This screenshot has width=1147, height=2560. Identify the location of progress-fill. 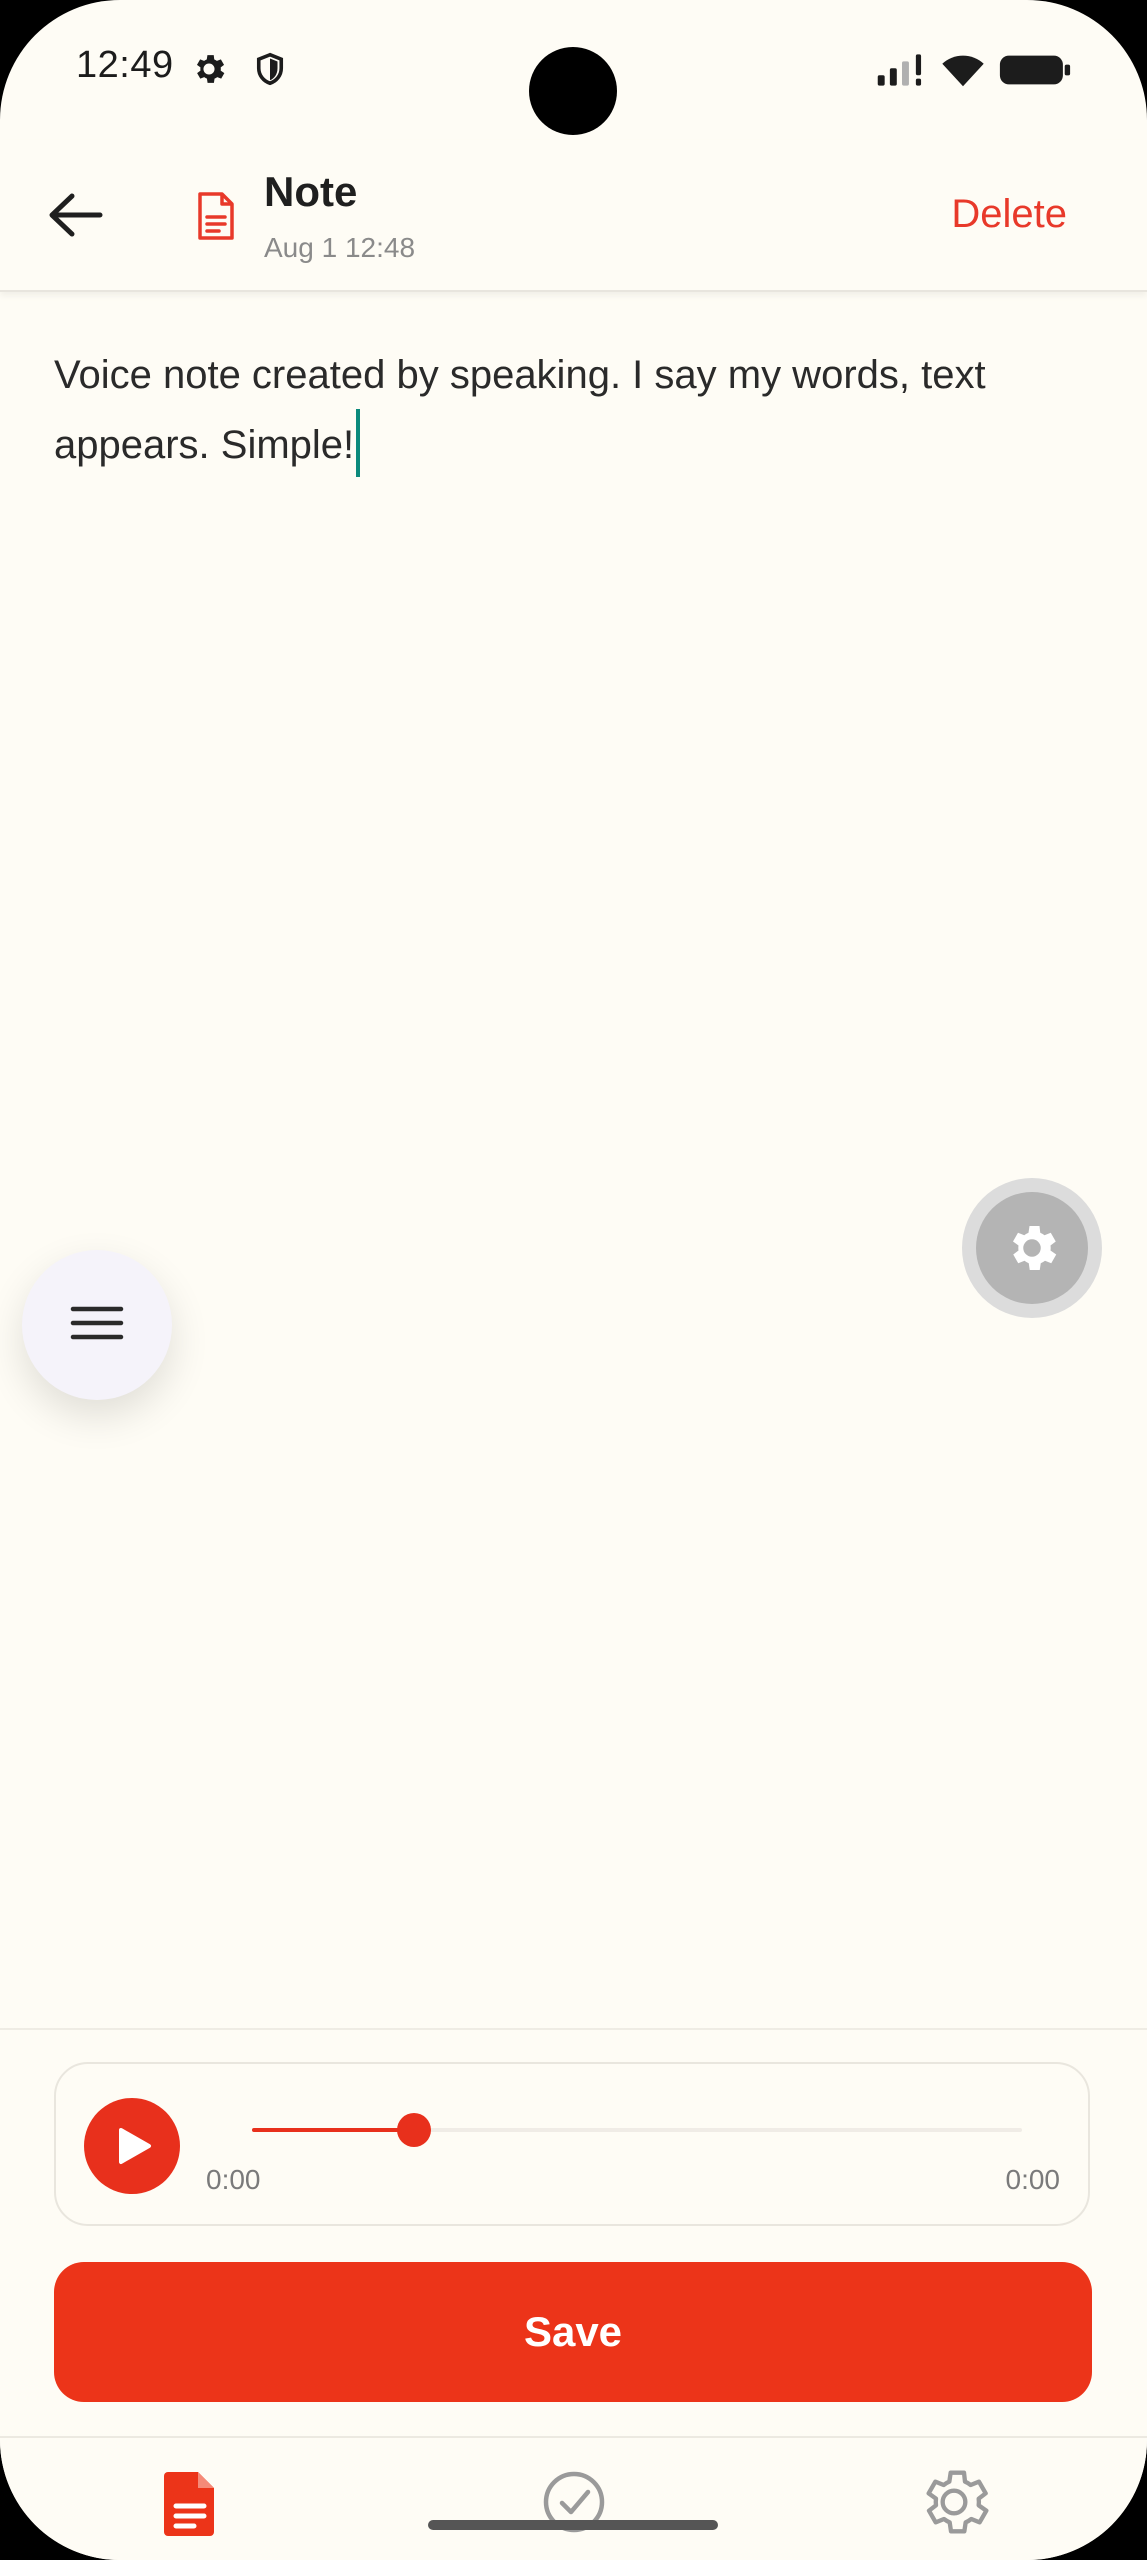
(333, 2130).